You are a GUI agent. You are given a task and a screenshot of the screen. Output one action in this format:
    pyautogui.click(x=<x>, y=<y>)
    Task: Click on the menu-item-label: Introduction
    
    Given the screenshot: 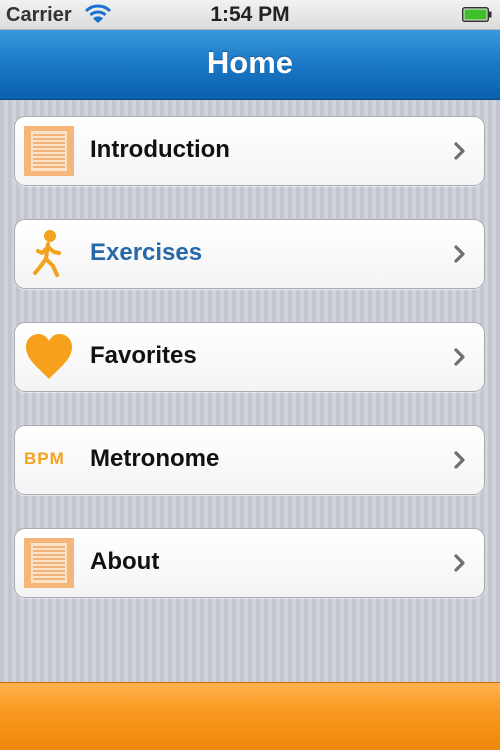 What is the action you would take?
    pyautogui.click(x=160, y=149)
    